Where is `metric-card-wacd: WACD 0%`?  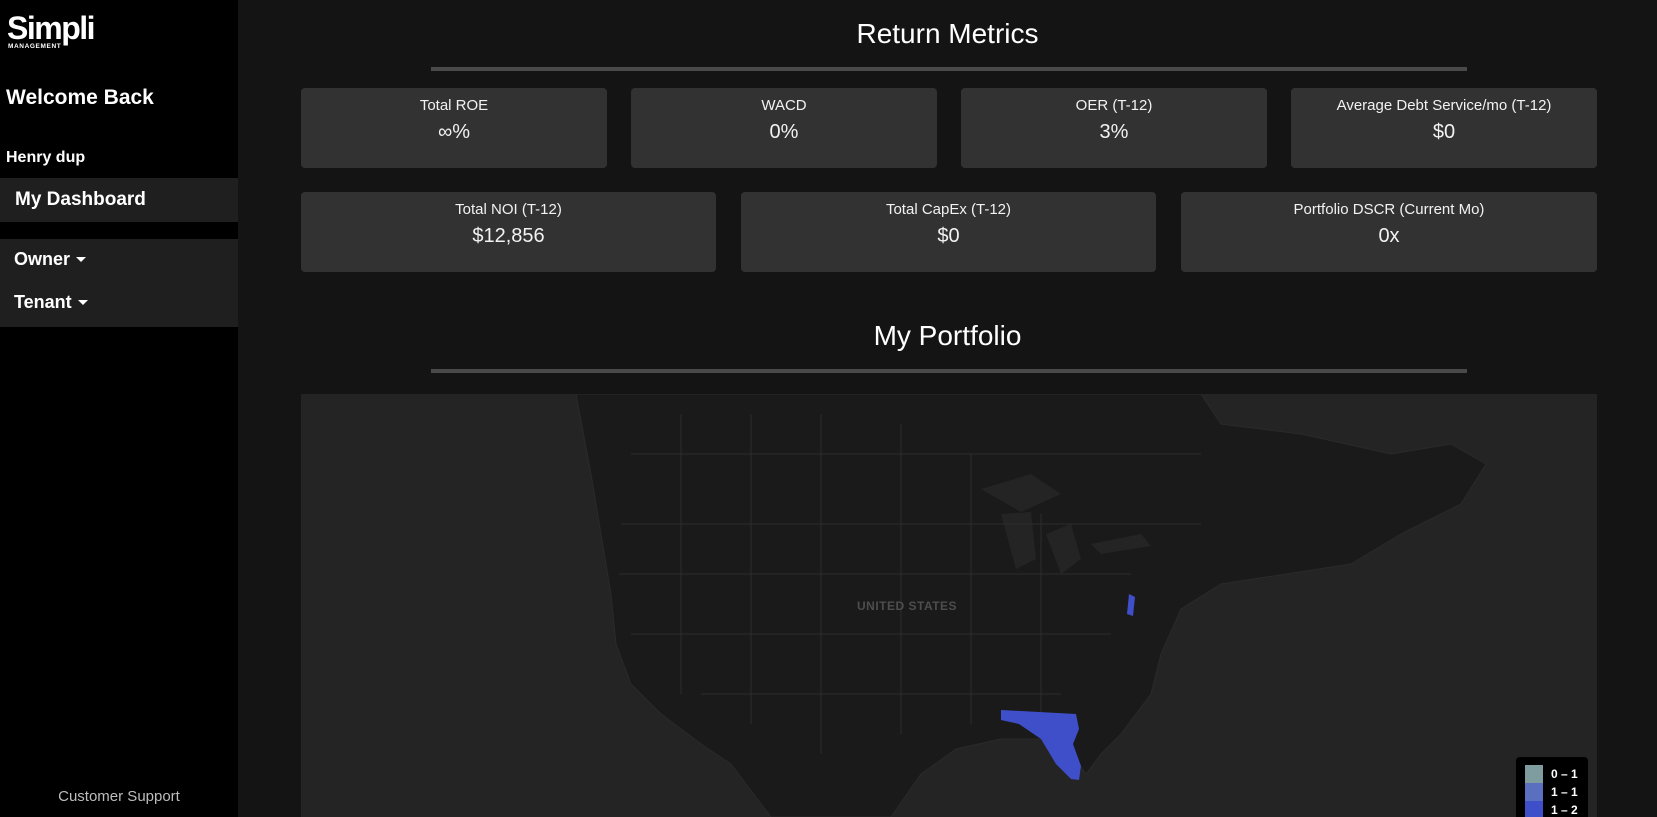
metric-card-wacd: WACD 0% is located at coordinates (784, 128).